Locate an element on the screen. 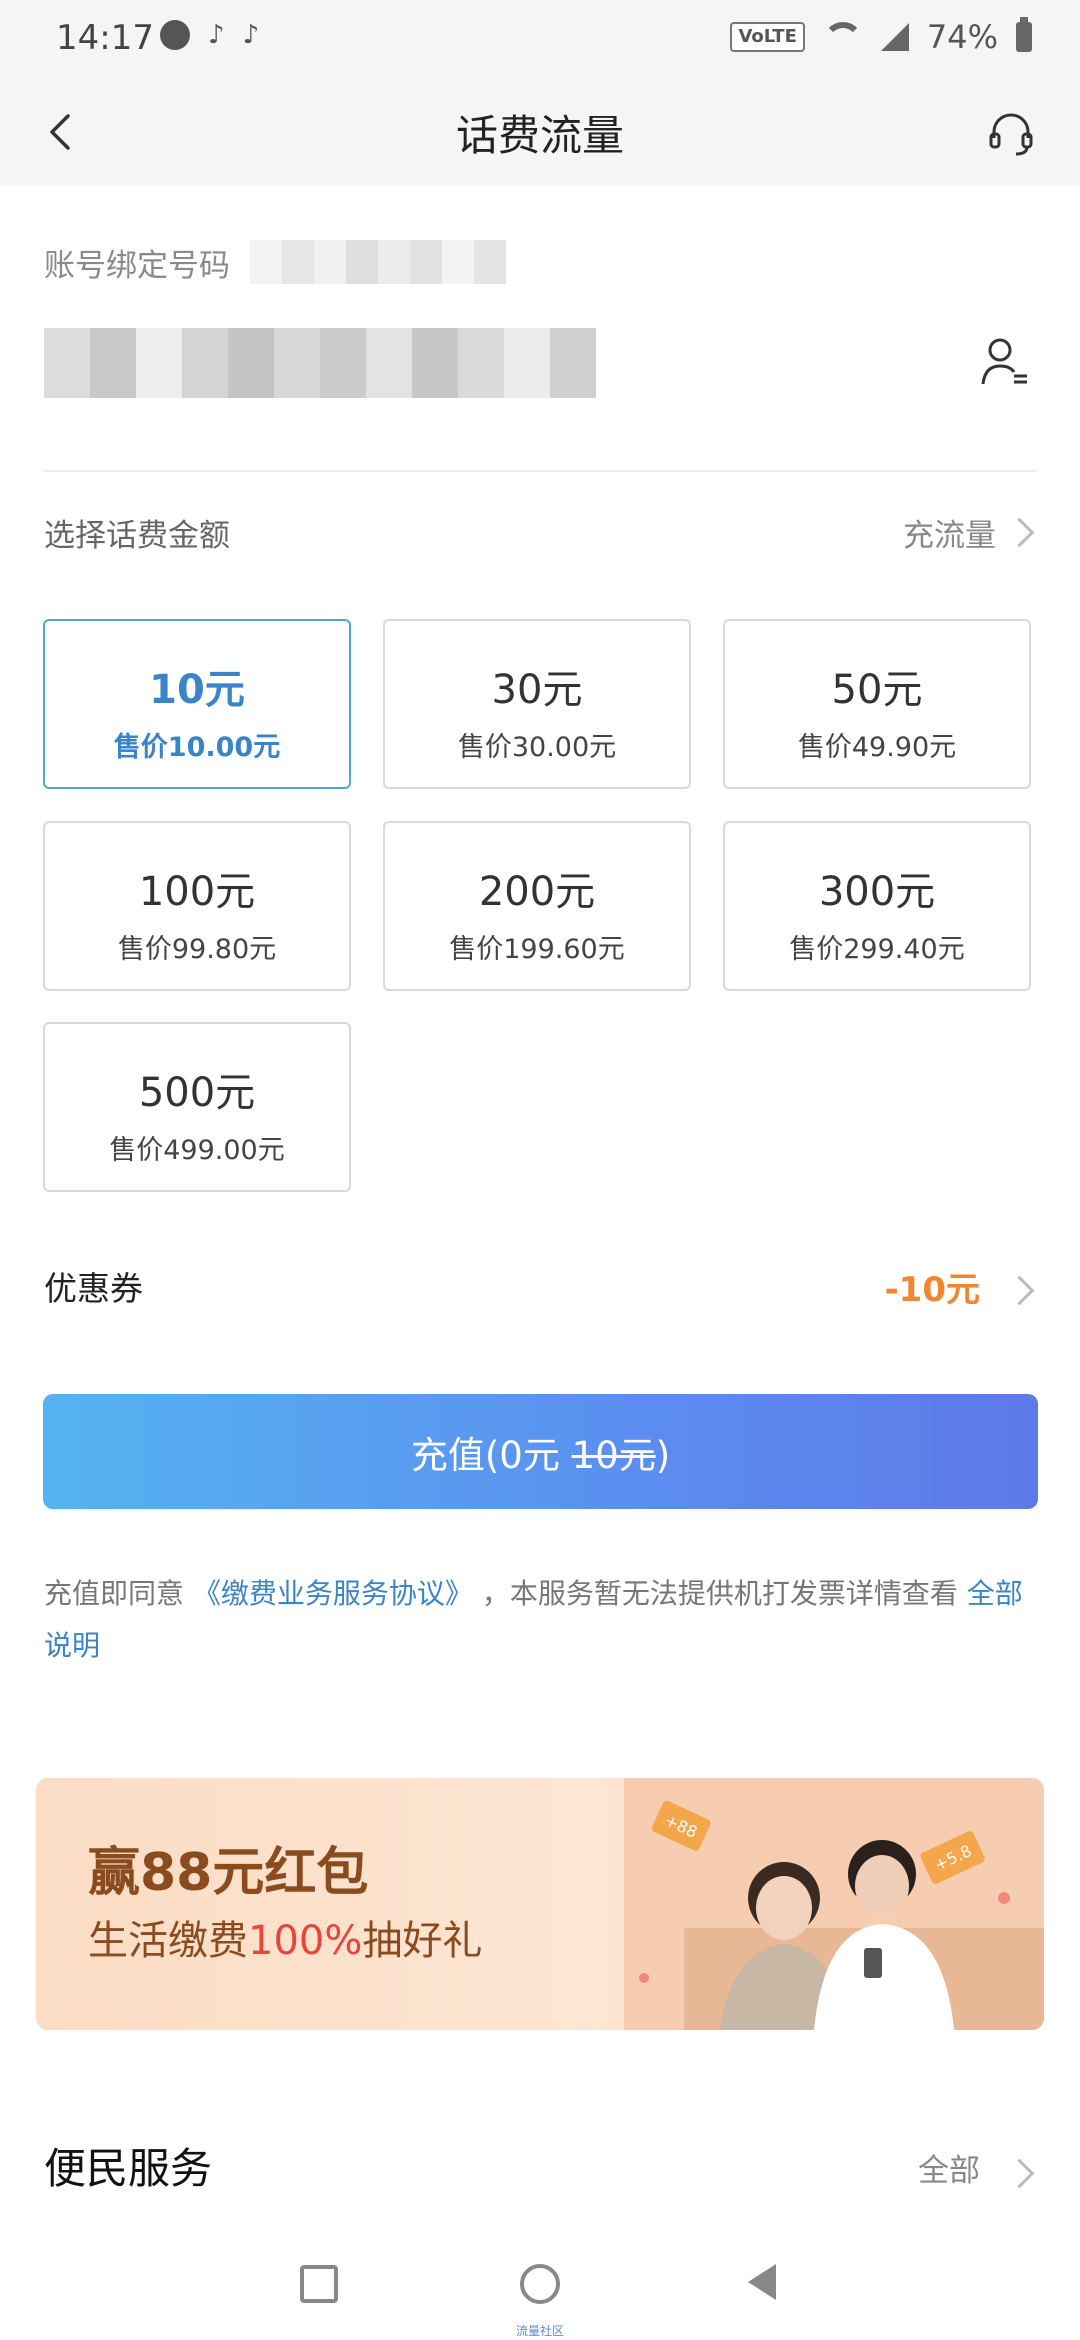 This screenshot has height=2340, width=1080. wifi-icon is located at coordinates (842, 37).